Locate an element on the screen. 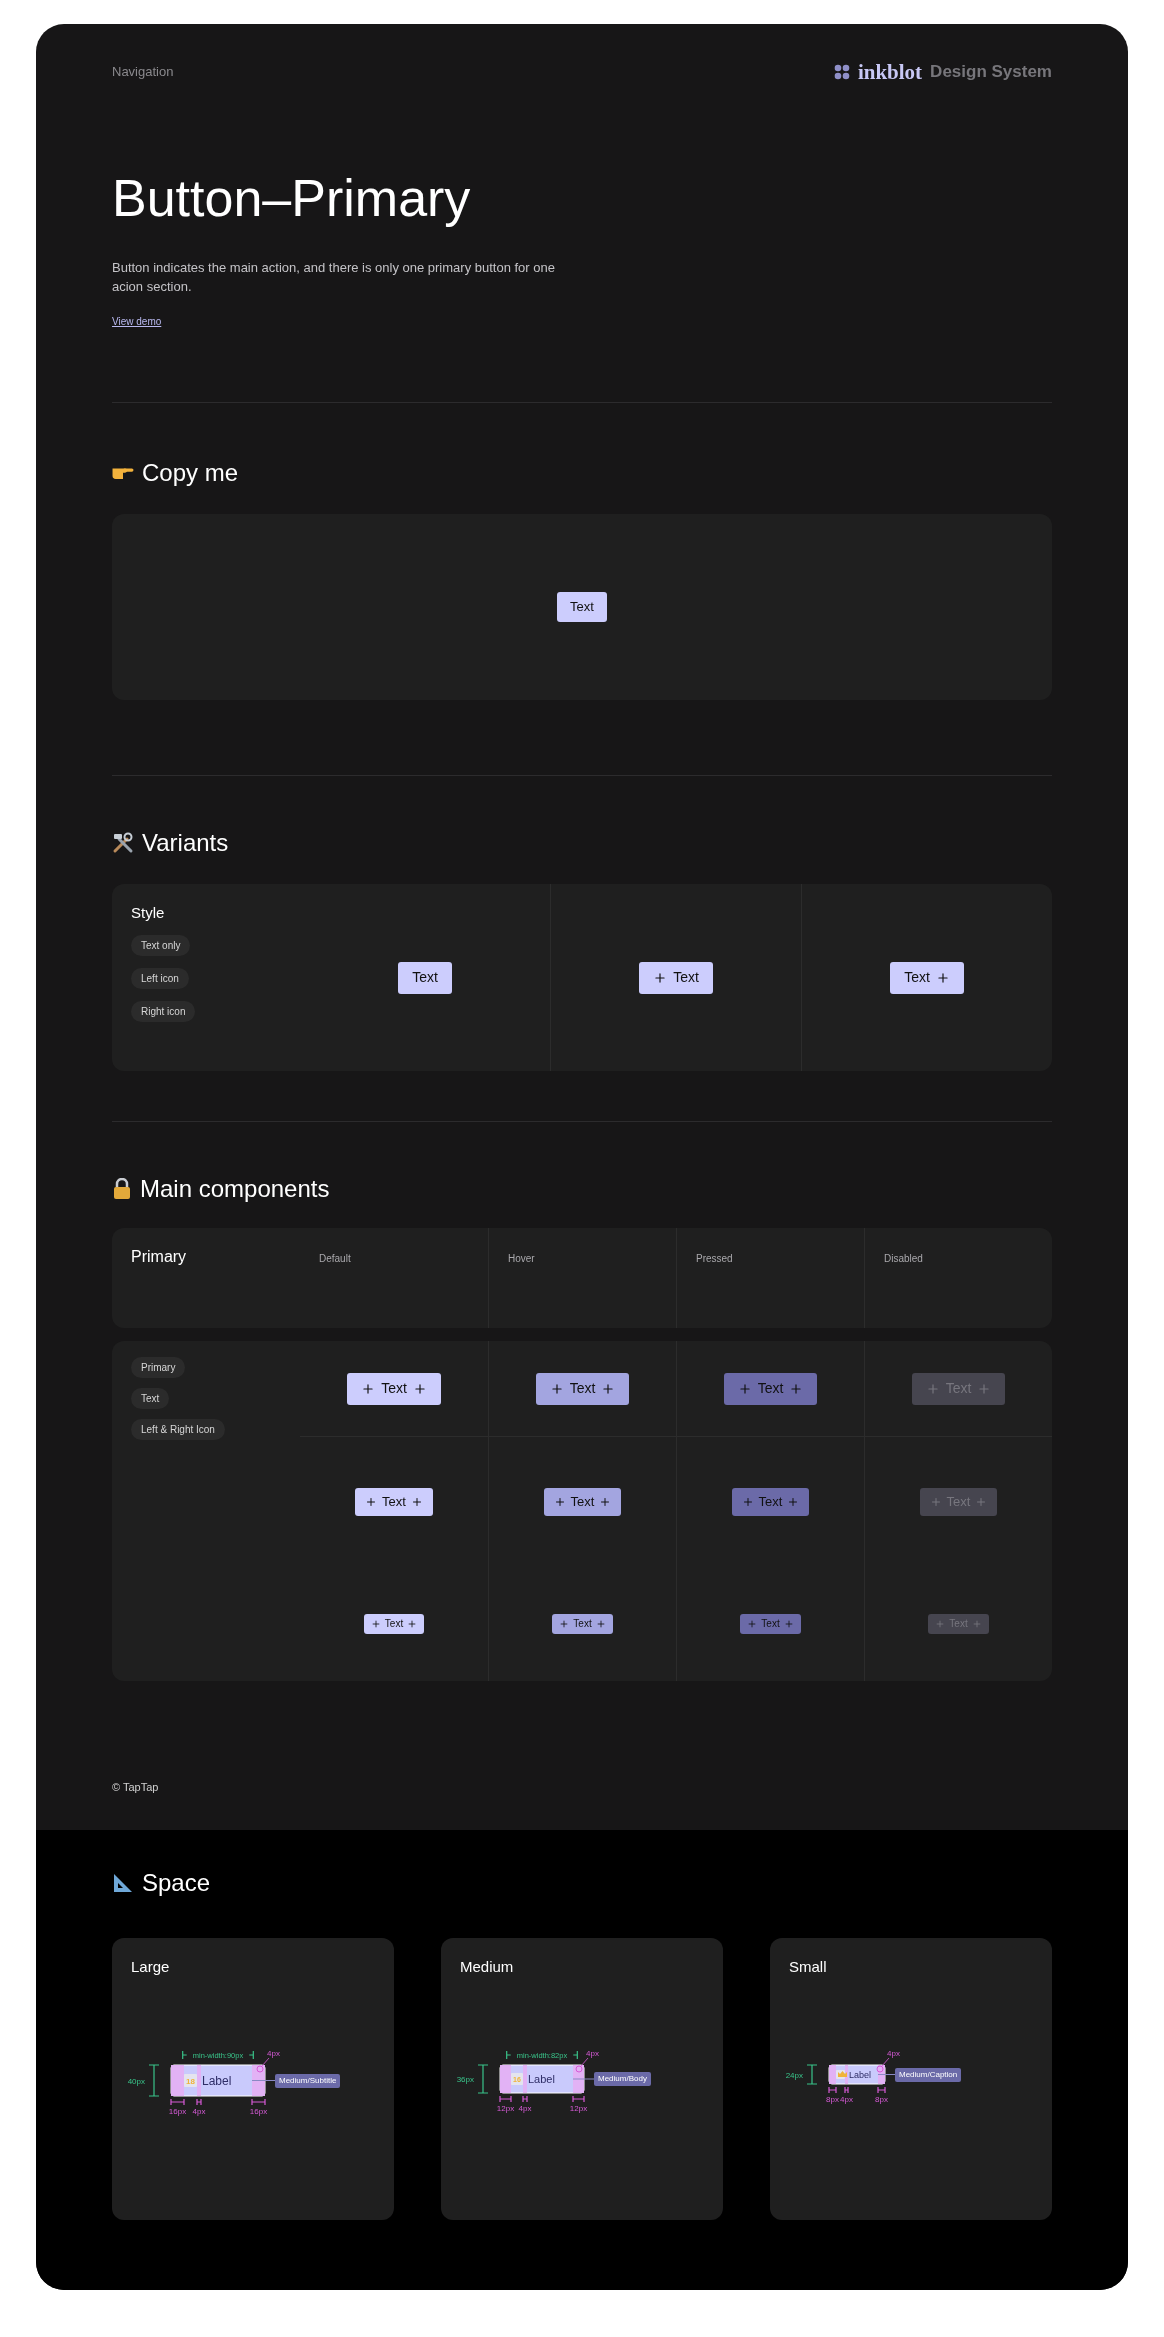 Image resolution: width=1164 pixels, height=2337 pixels. card-title: Small is located at coordinates (808, 1966).